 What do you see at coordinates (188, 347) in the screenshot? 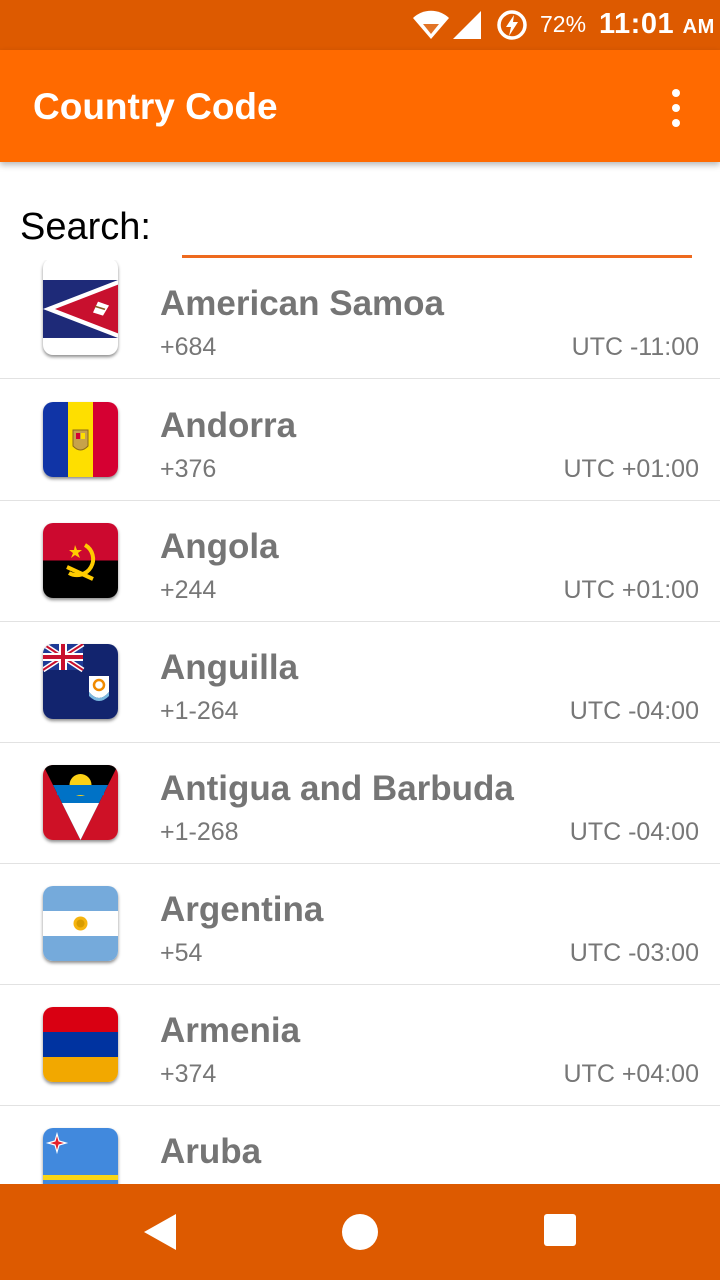
I see `country-dial-code: +684` at bounding box center [188, 347].